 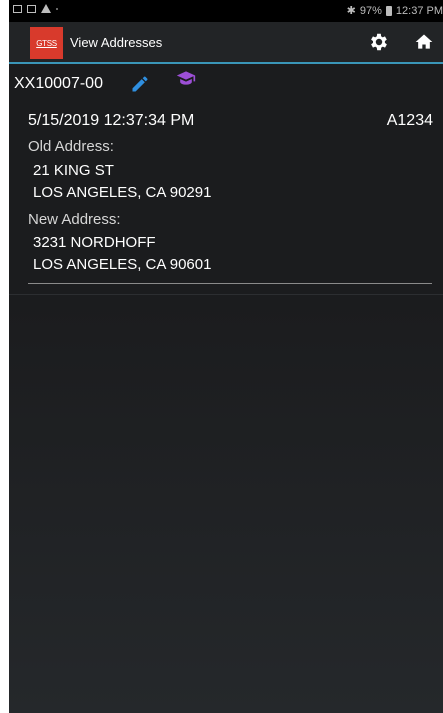 I want to click on home-icon, so click(x=424, y=41).